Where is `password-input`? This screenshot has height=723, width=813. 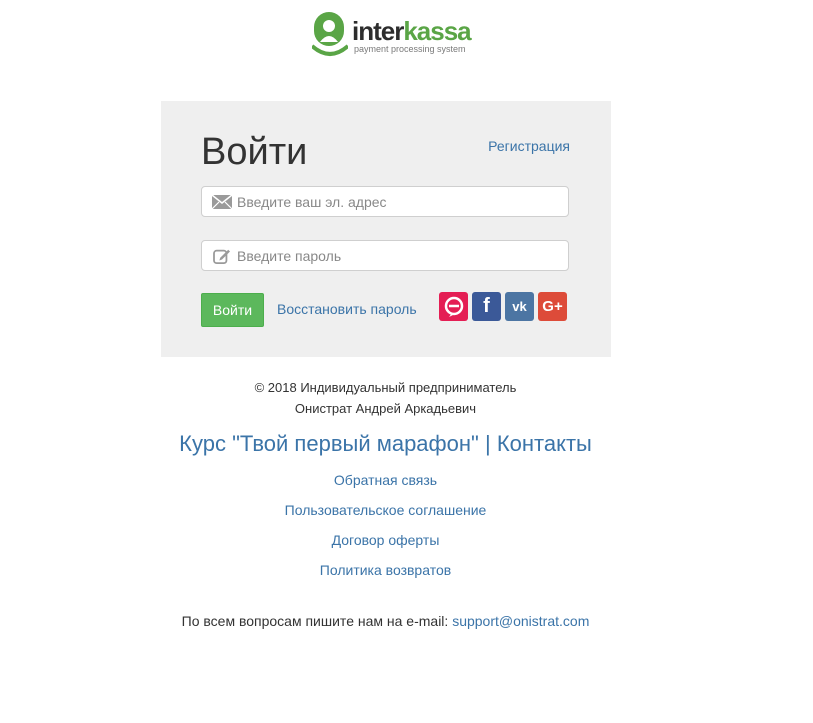
password-input is located at coordinates (397, 255).